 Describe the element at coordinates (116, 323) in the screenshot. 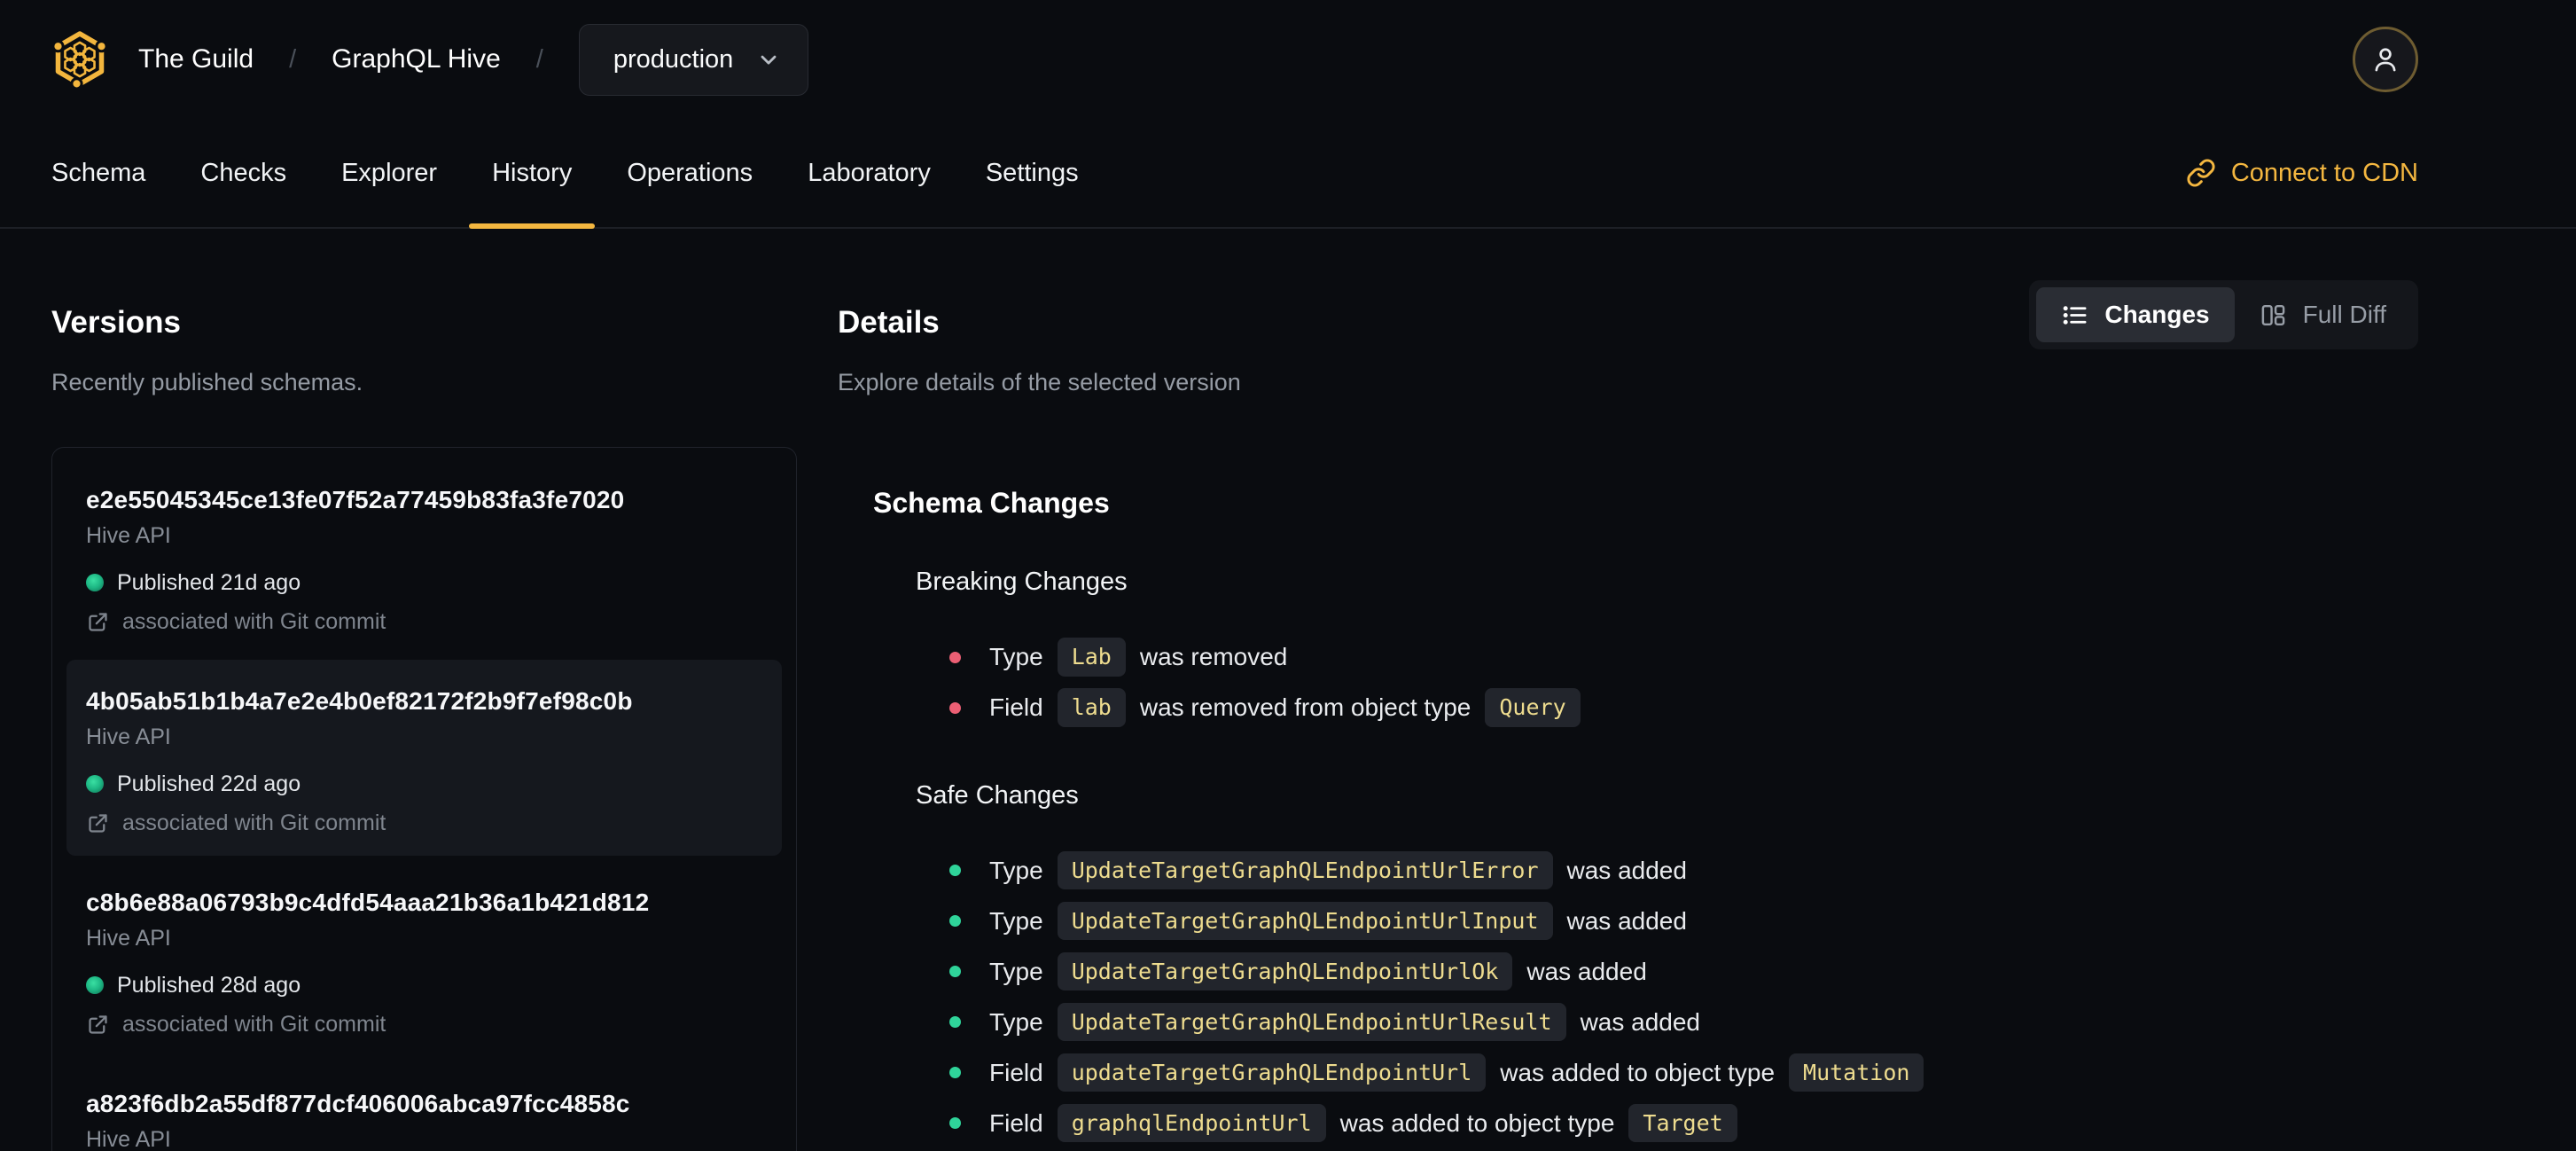

I see `versions-title: Versions` at that location.